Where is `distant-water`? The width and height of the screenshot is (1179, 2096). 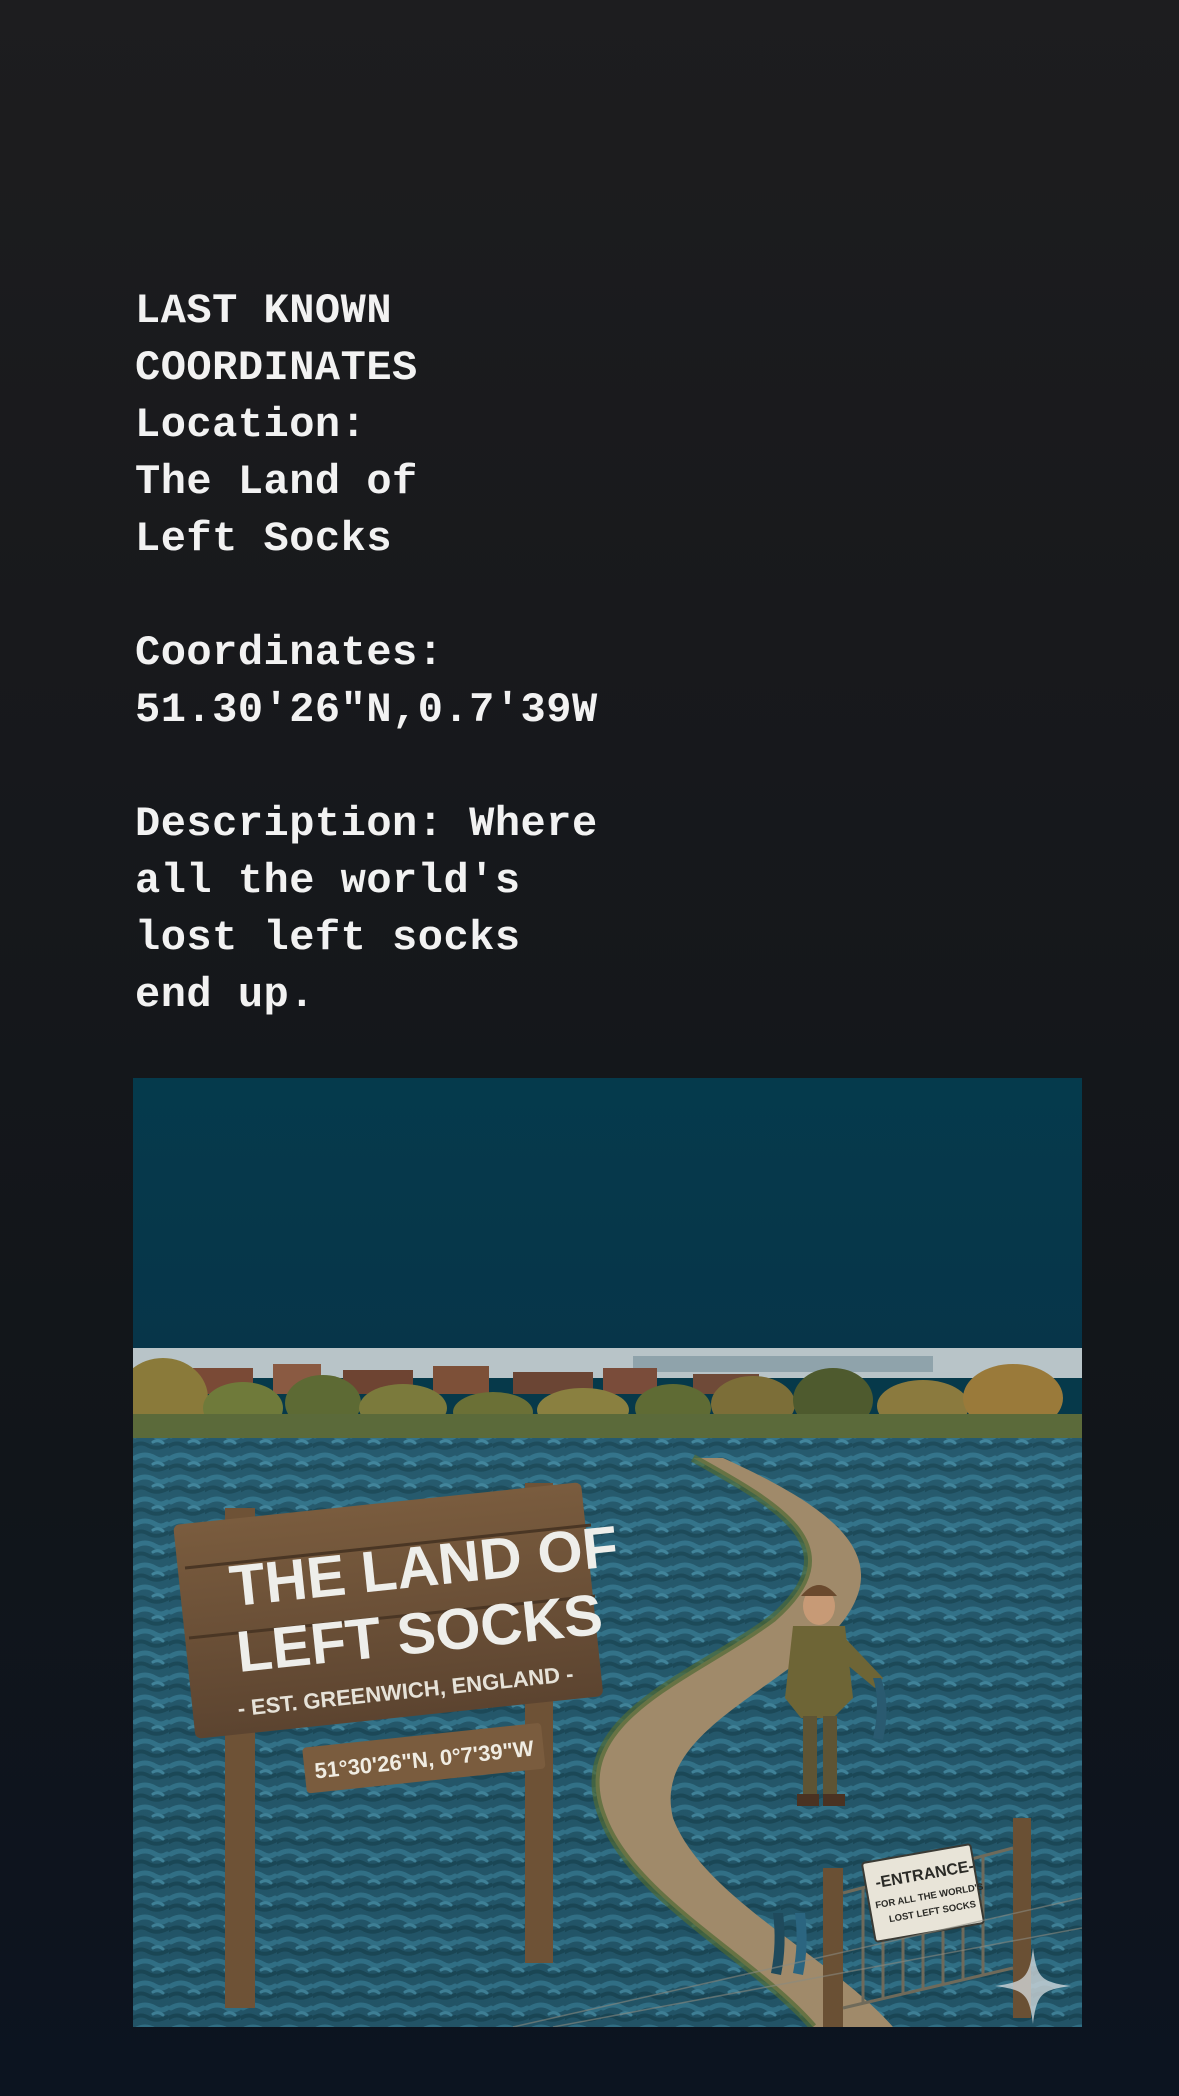 distant-water is located at coordinates (783, 1364).